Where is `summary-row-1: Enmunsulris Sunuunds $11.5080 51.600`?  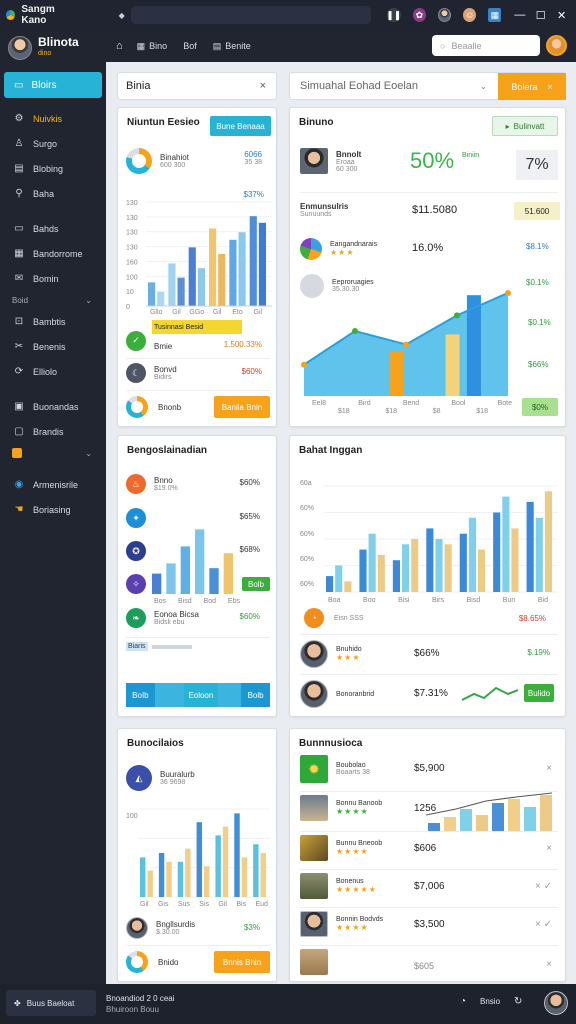 summary-row-1: Enmunsulris Sunuunds $11.5080 51.600 is located at coordinates (430, 211).